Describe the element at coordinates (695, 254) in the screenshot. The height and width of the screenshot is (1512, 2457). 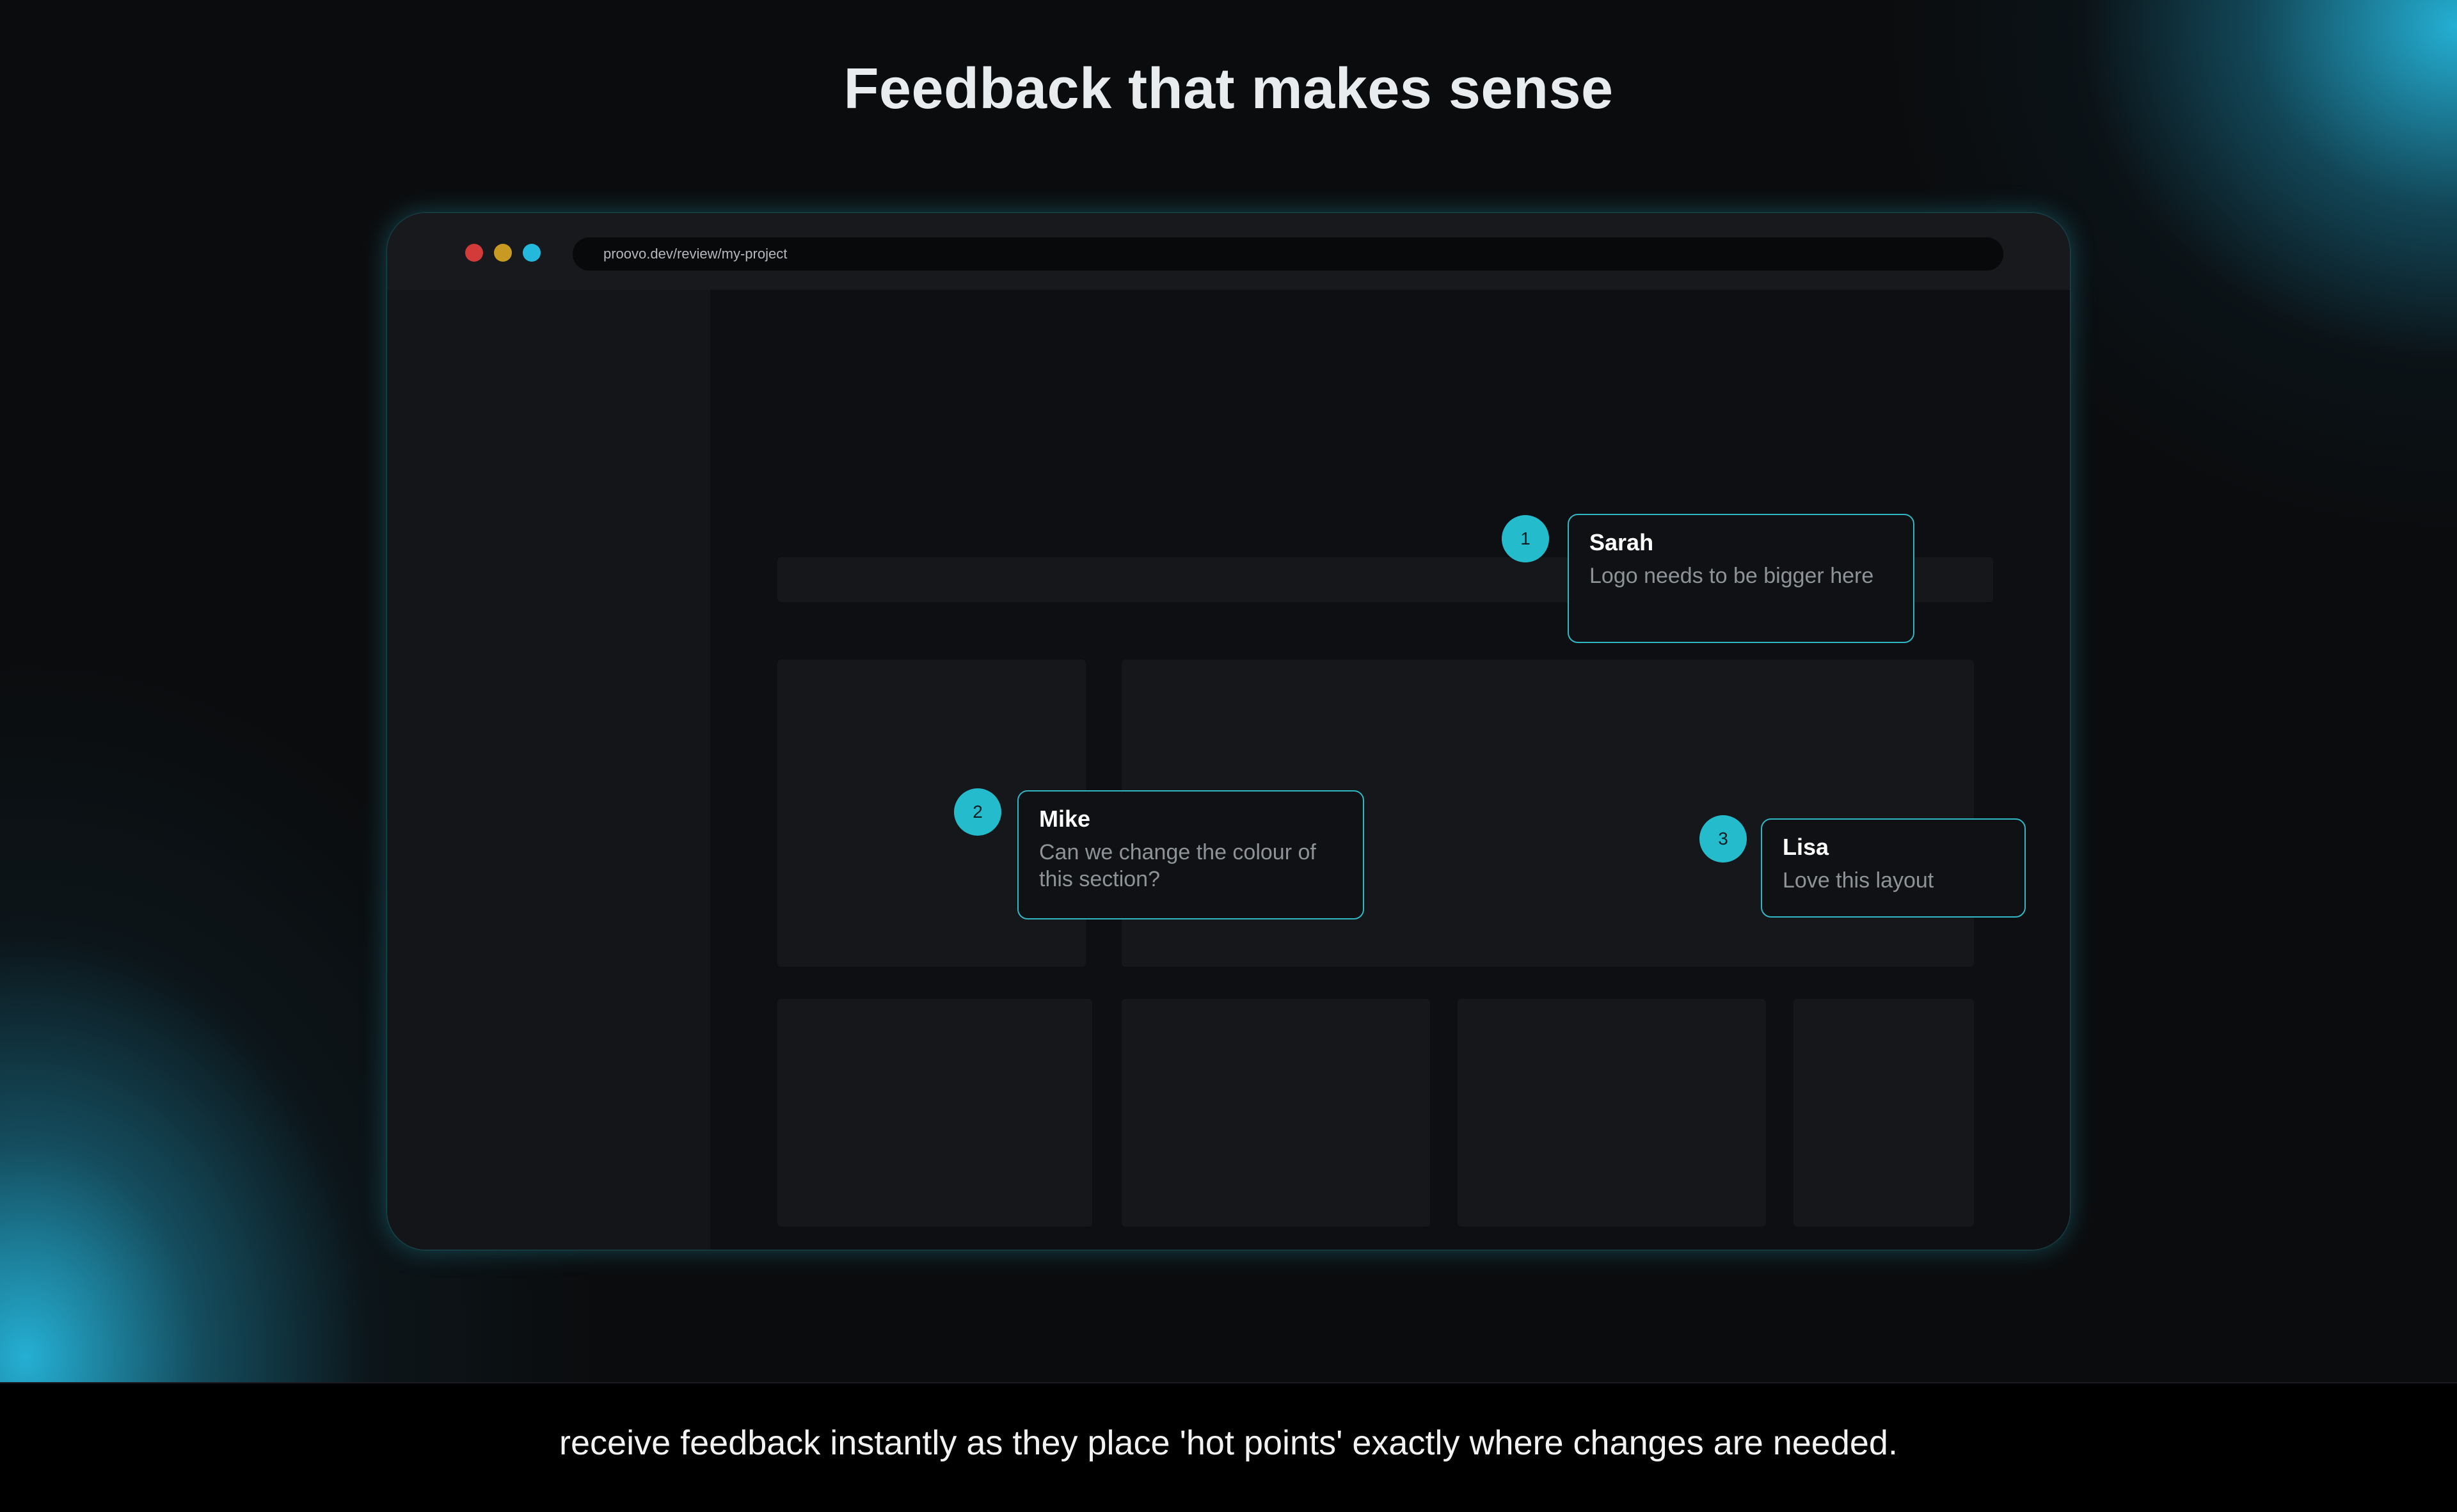
I see `url-text: proovo.dev/review/my-project` at that location.